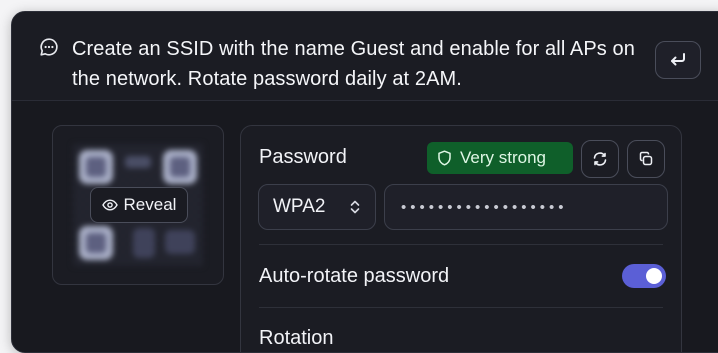  What do you see at coordinates (444, 158) in the screenshot?
I see `shield-icon` at bounding box center [444, 158].